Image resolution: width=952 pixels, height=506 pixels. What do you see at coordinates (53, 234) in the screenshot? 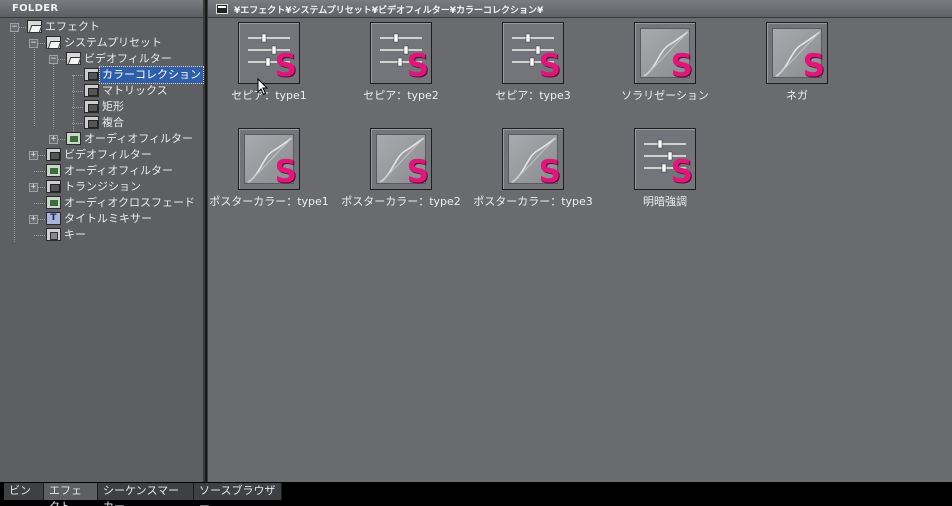
I see `key-icon` at bounding box center [53, 234].